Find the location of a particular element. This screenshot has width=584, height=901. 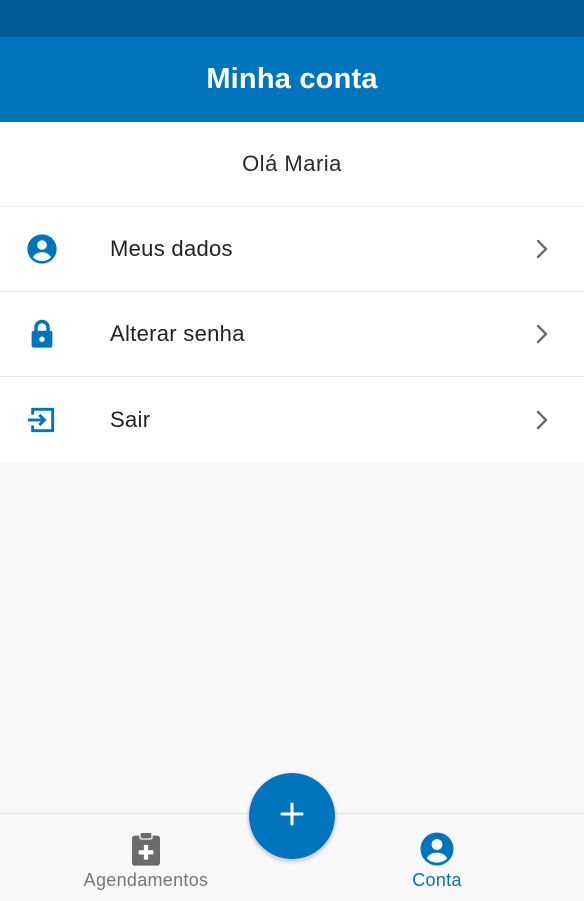

page-title: Minha conta is located at coordinates (292, 79).